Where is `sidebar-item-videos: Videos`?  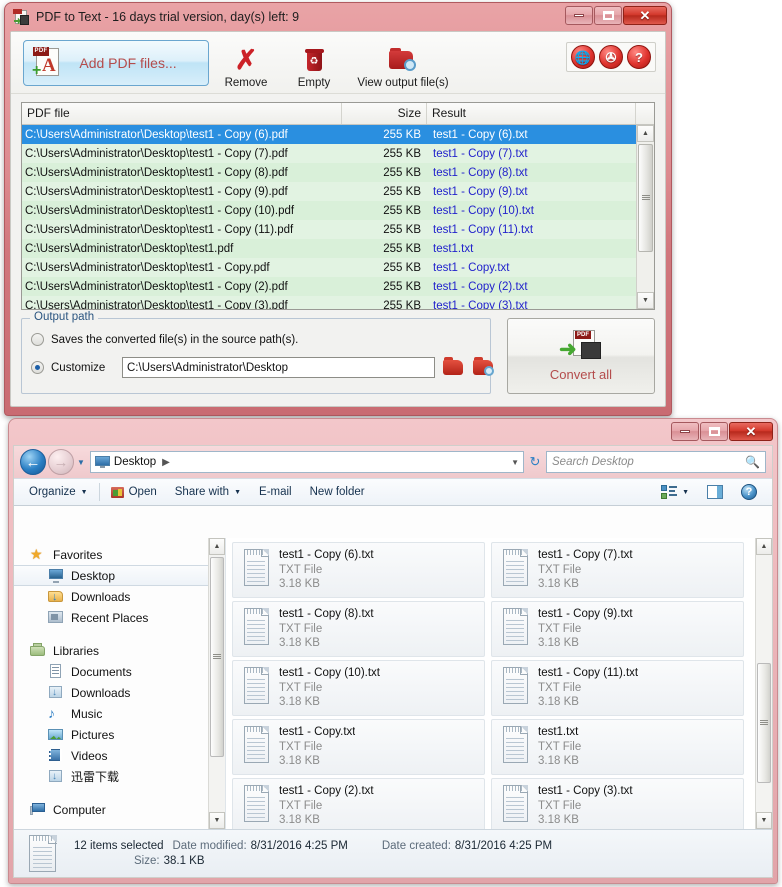
sidebar-item-videos: Videos is located at coordinates (119, 755).